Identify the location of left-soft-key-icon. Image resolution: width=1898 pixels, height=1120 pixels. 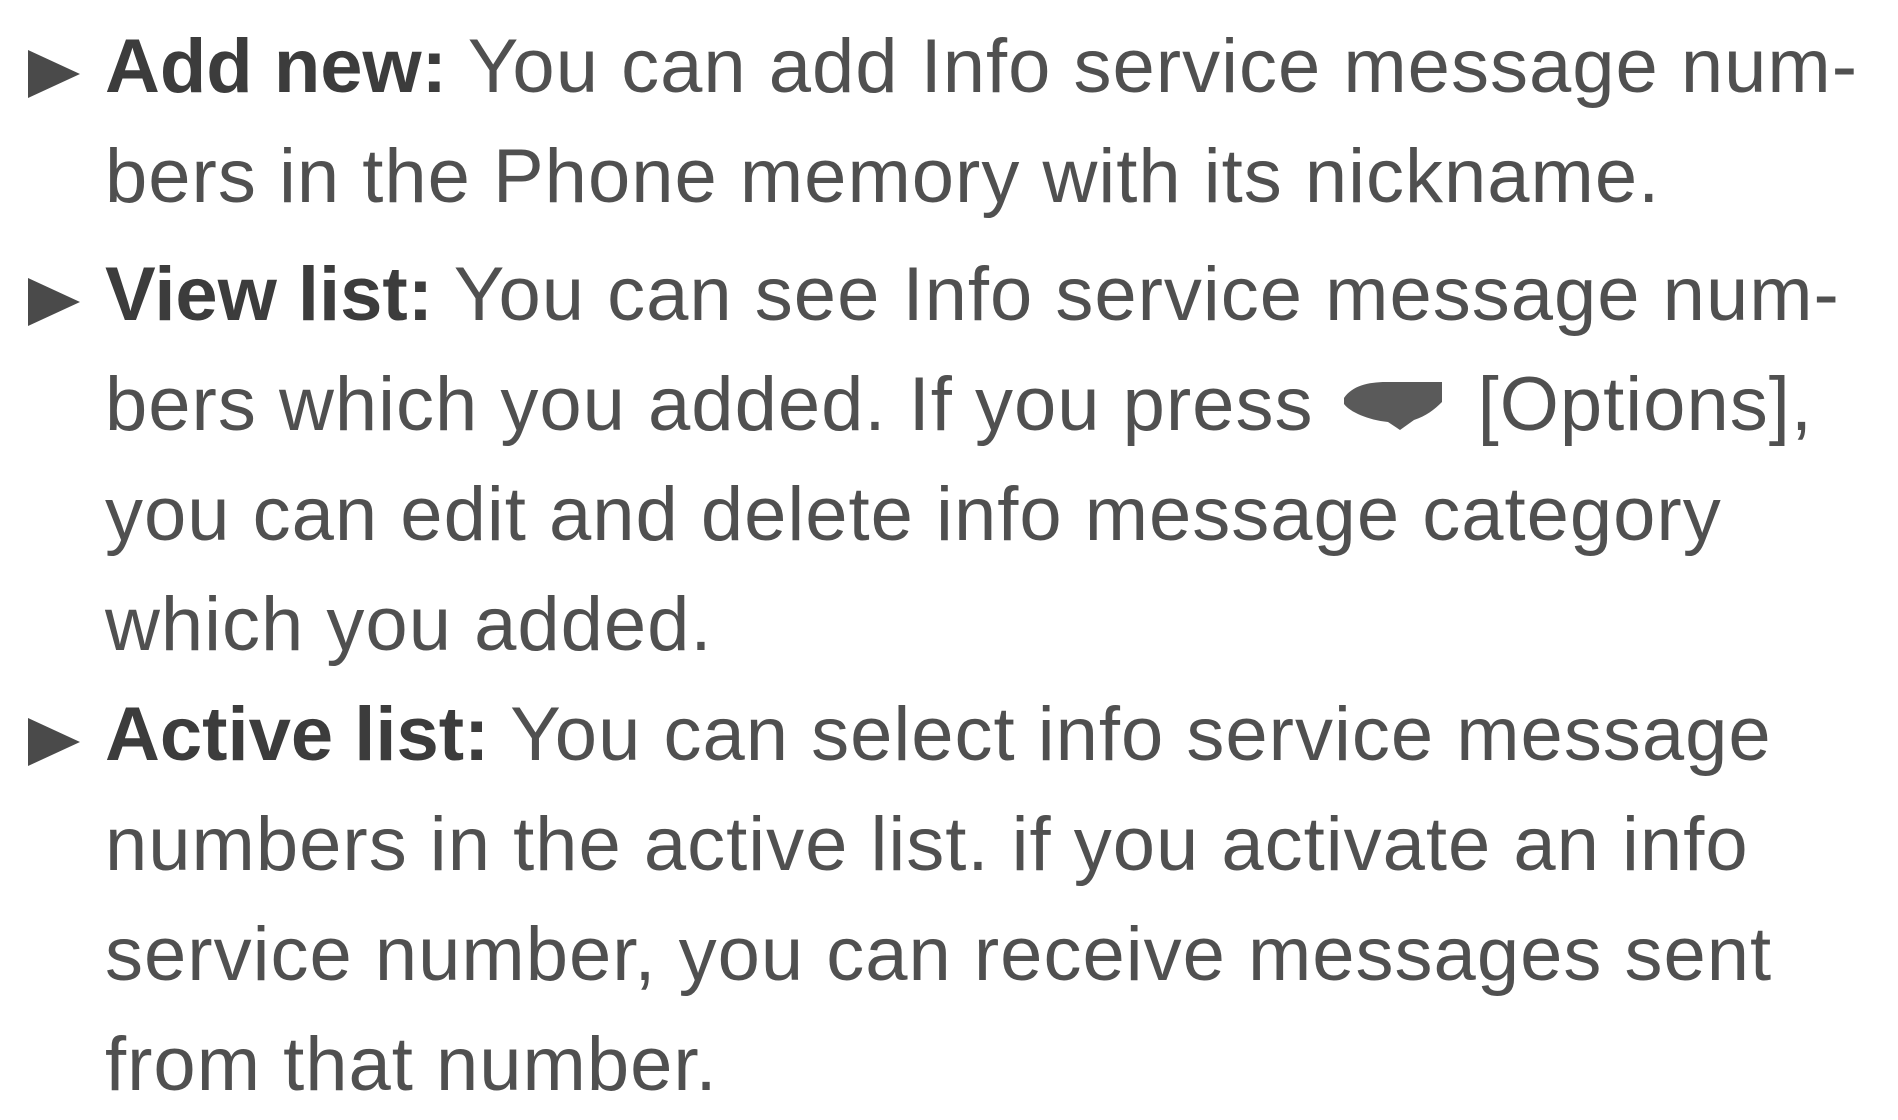
(1393, 404).